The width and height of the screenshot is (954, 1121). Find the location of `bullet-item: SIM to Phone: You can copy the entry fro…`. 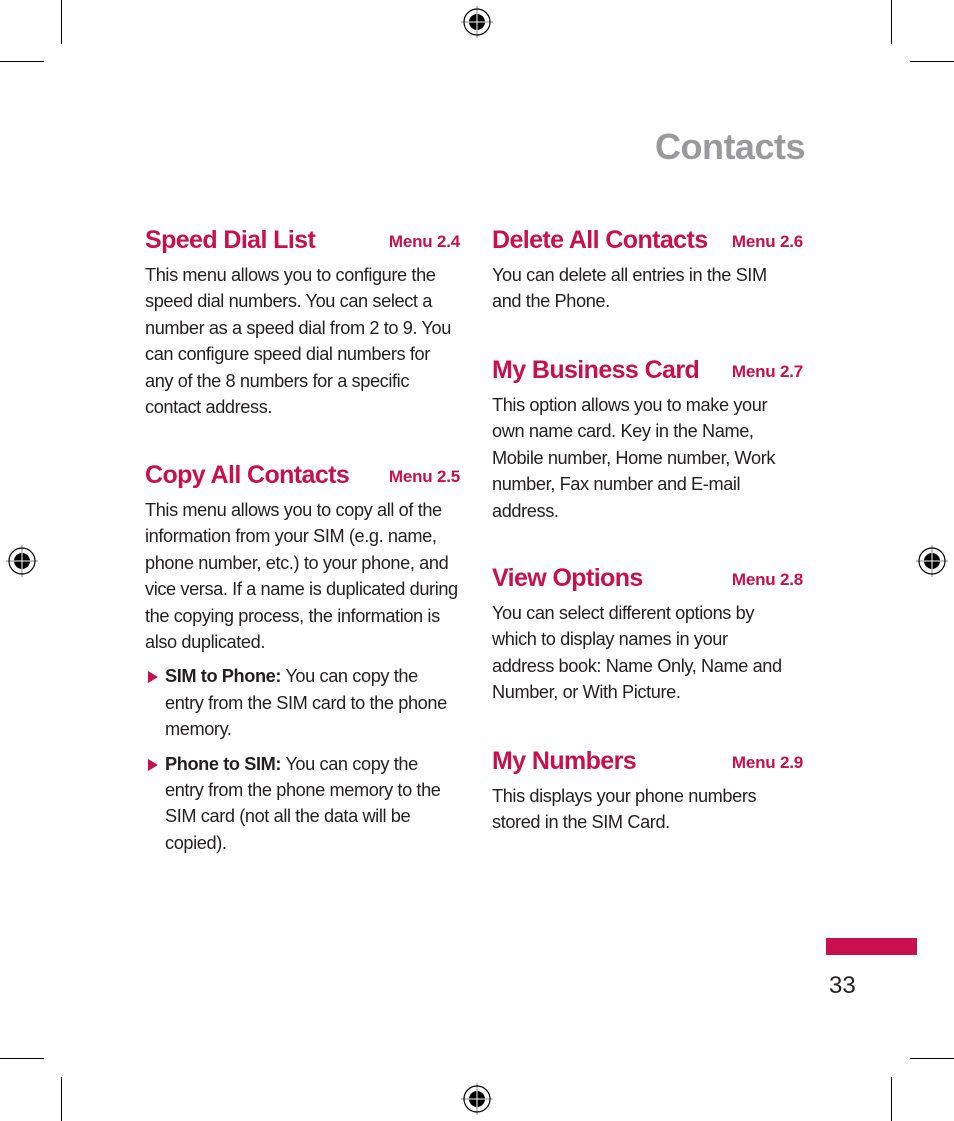

bullet-item: SIM to Phone: You can copy the entry fro… is located at coordinates (302, 702).